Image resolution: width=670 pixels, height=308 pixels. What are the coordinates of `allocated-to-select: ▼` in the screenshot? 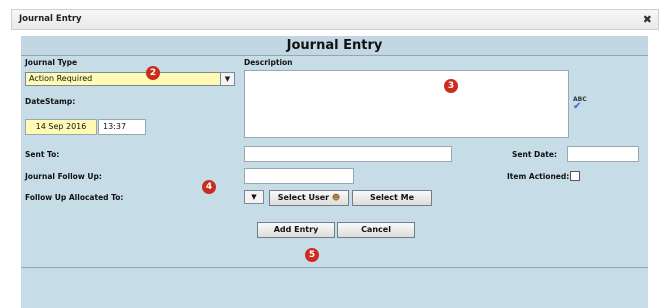 It's located at (254, 197).